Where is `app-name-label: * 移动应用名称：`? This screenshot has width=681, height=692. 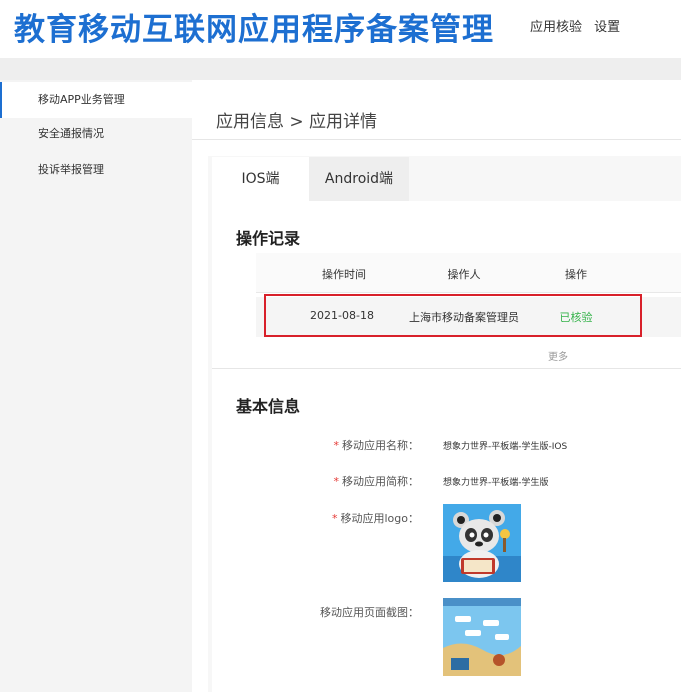
app-name-label: * 移动应用名称： is located at coordinates (377, 445).